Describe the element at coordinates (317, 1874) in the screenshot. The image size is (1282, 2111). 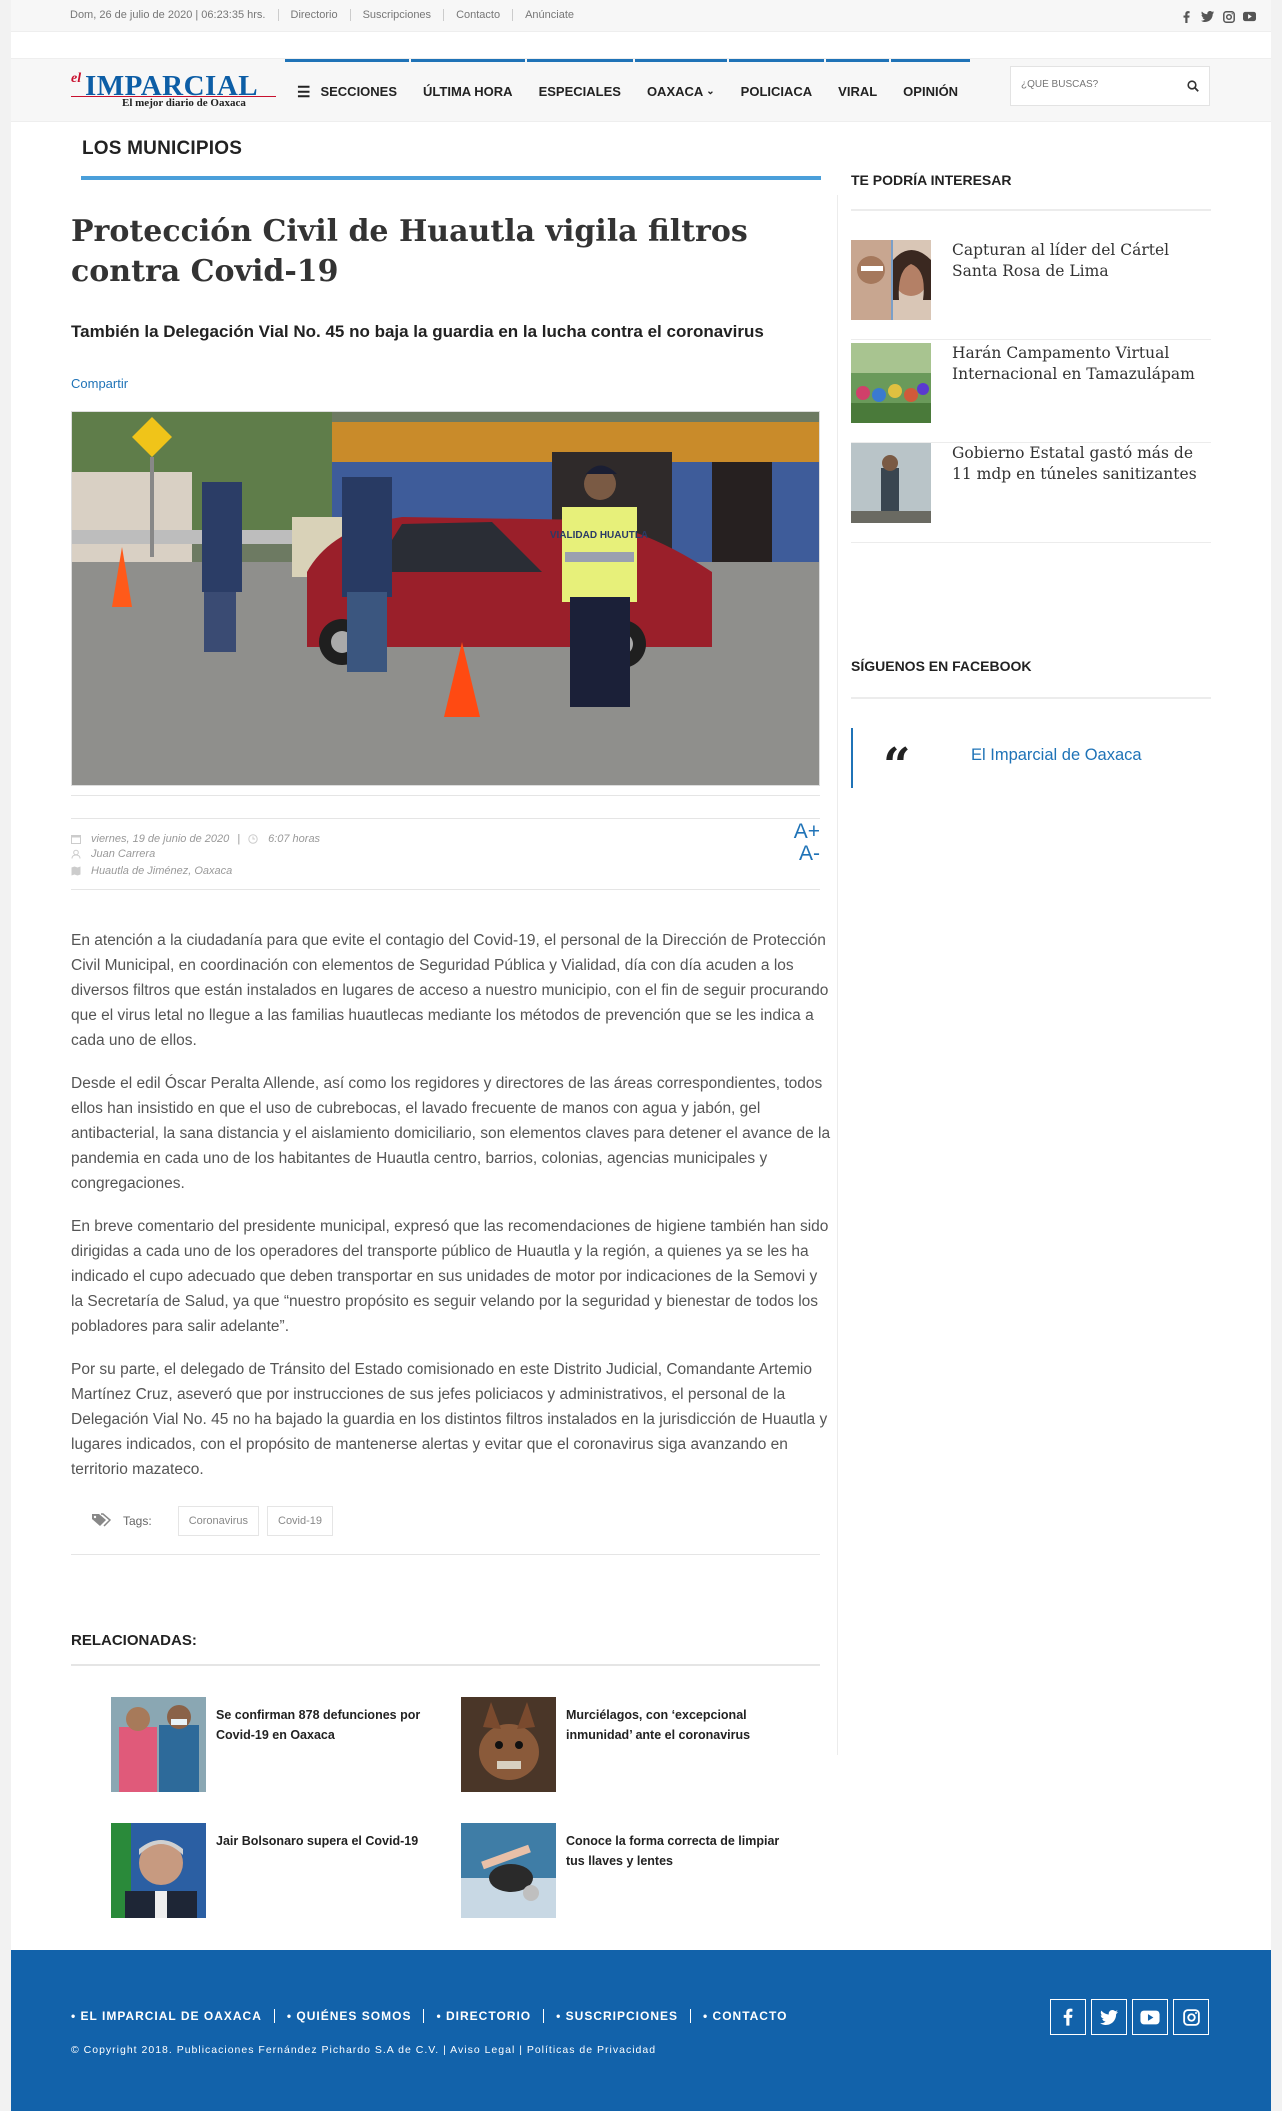
I see `related-title-text: Jair Bolsonaro supera el Covid-19` at that location.